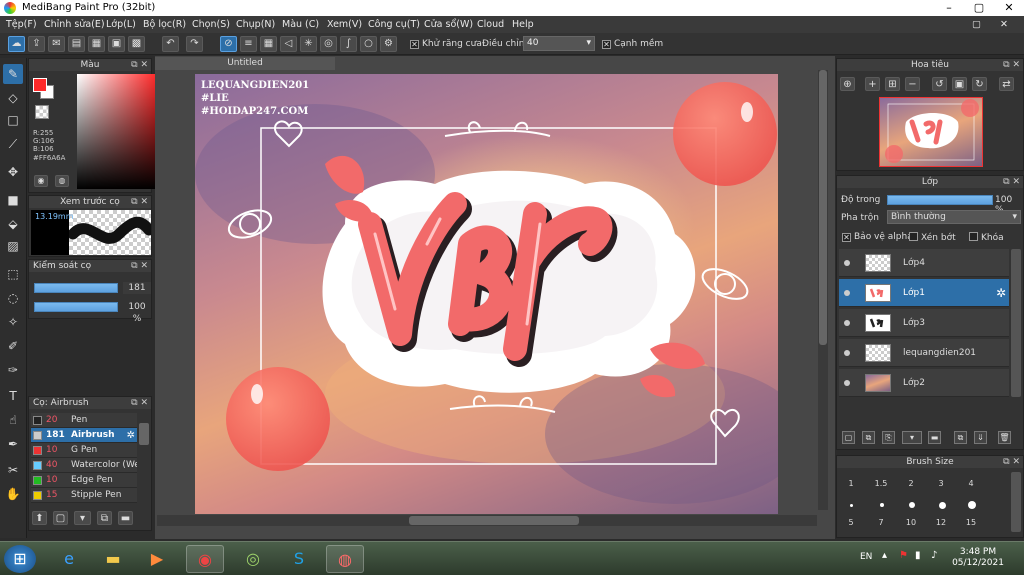 The height and width of the screenshot is (575, 1024). What do you see at coordinates (76, 288) in the screenshot?
I see `brush-size-slider` at bounding box center [76, 288].